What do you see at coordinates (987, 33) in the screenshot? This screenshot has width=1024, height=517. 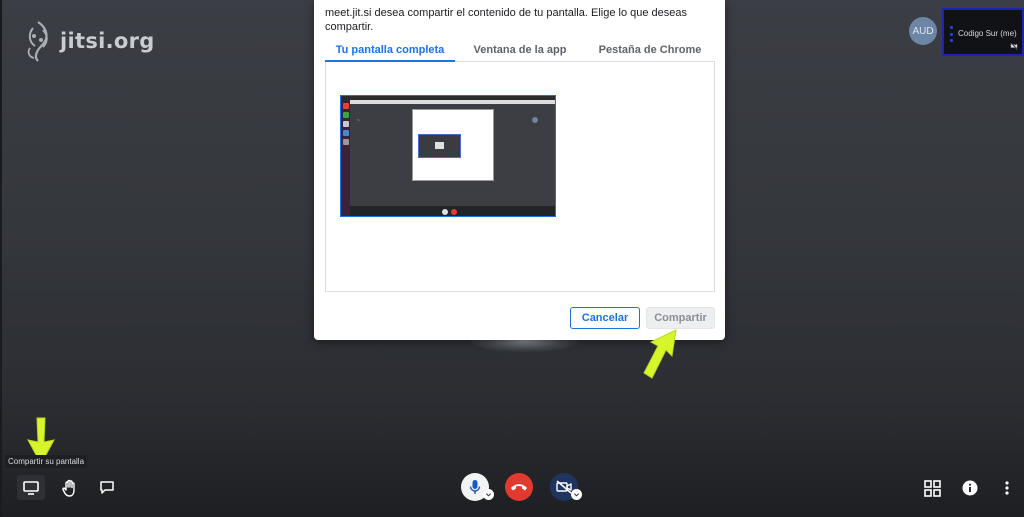 I see `local-participant-name: Codigo Sur (me)` at bounding box center [987, 33].